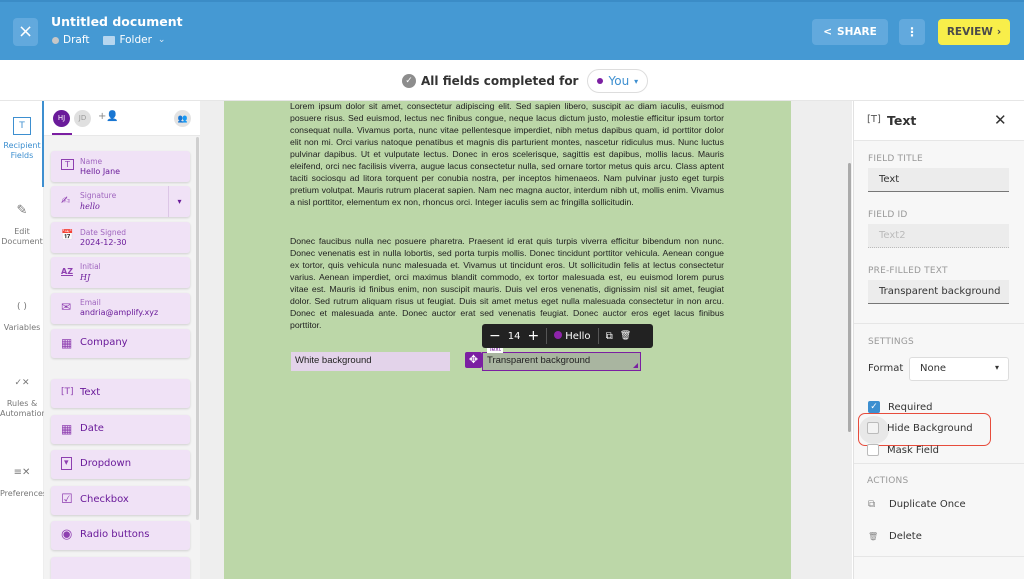  I want to click on nav-label: Preferences, so click(24, 493).